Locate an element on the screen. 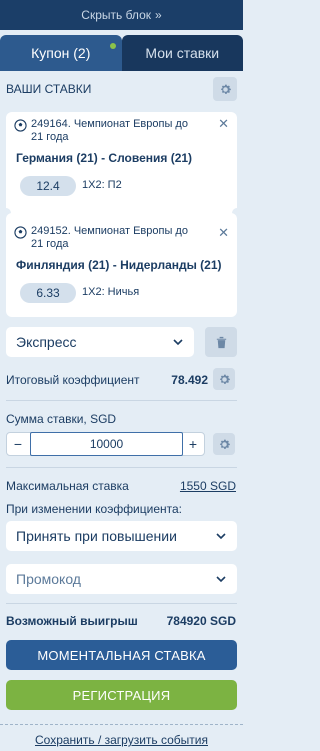 This screenshot has width=320, height=751. bet-type-select: Экспресс is located at coordinates (100, 342).